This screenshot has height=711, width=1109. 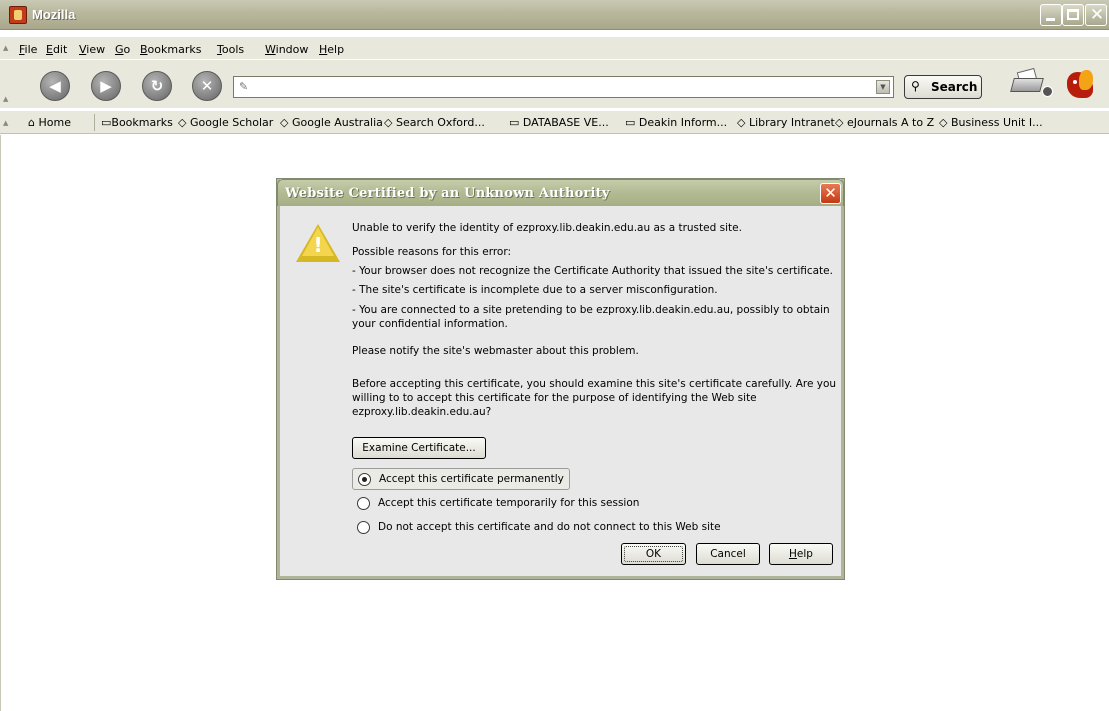 I want to click on window-title: Mozilla, so click(x=54, y=14).